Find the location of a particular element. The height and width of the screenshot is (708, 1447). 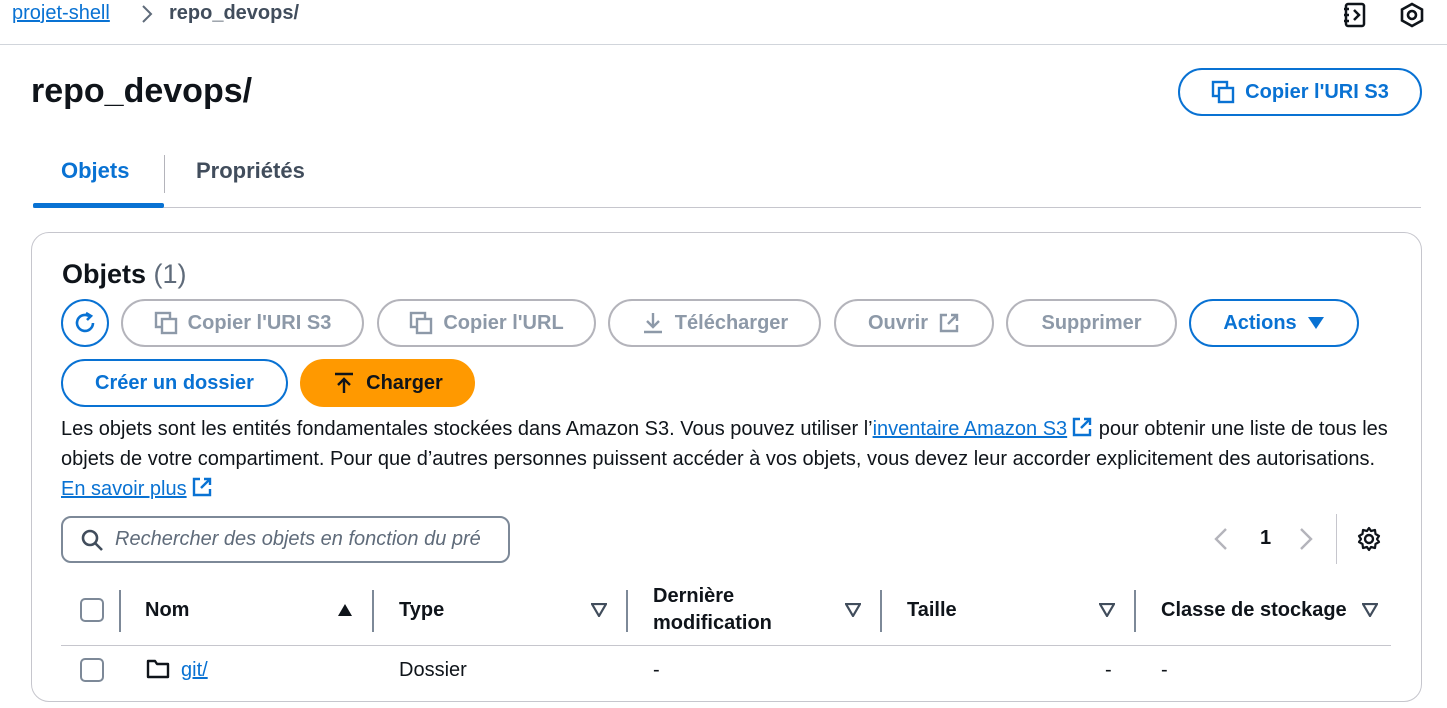

folder-link: git/ is located at coordinates (194, 670).